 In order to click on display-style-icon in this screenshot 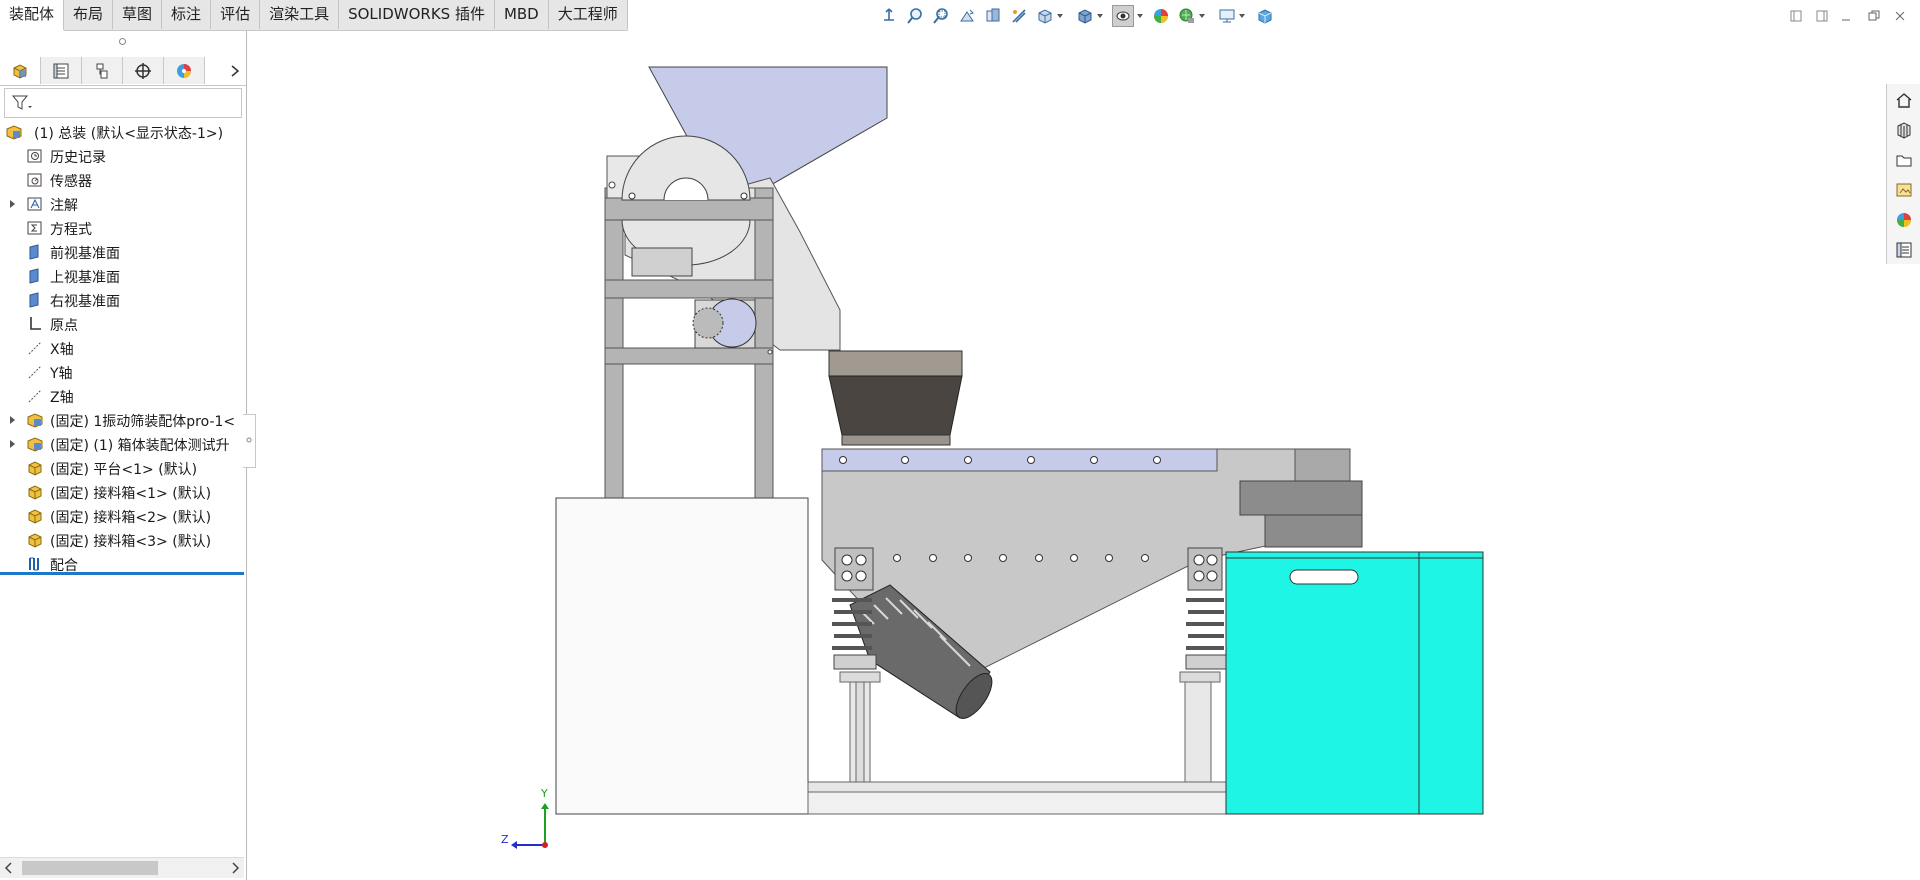, I will do `click(1085, 16)`.